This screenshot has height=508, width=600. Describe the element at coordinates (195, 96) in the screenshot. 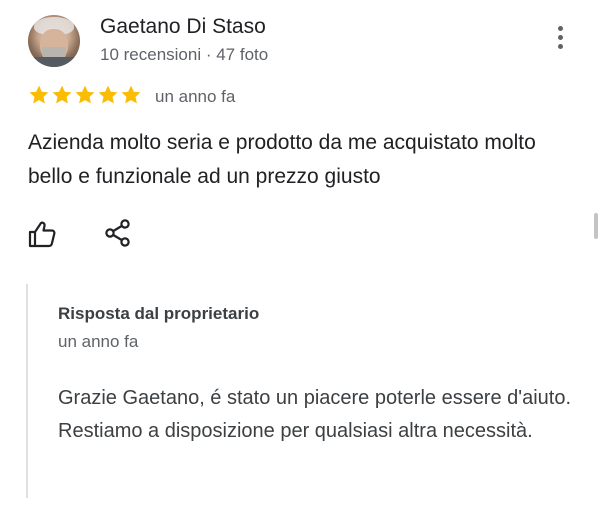

I see `review-date: un anno fa` at that location.